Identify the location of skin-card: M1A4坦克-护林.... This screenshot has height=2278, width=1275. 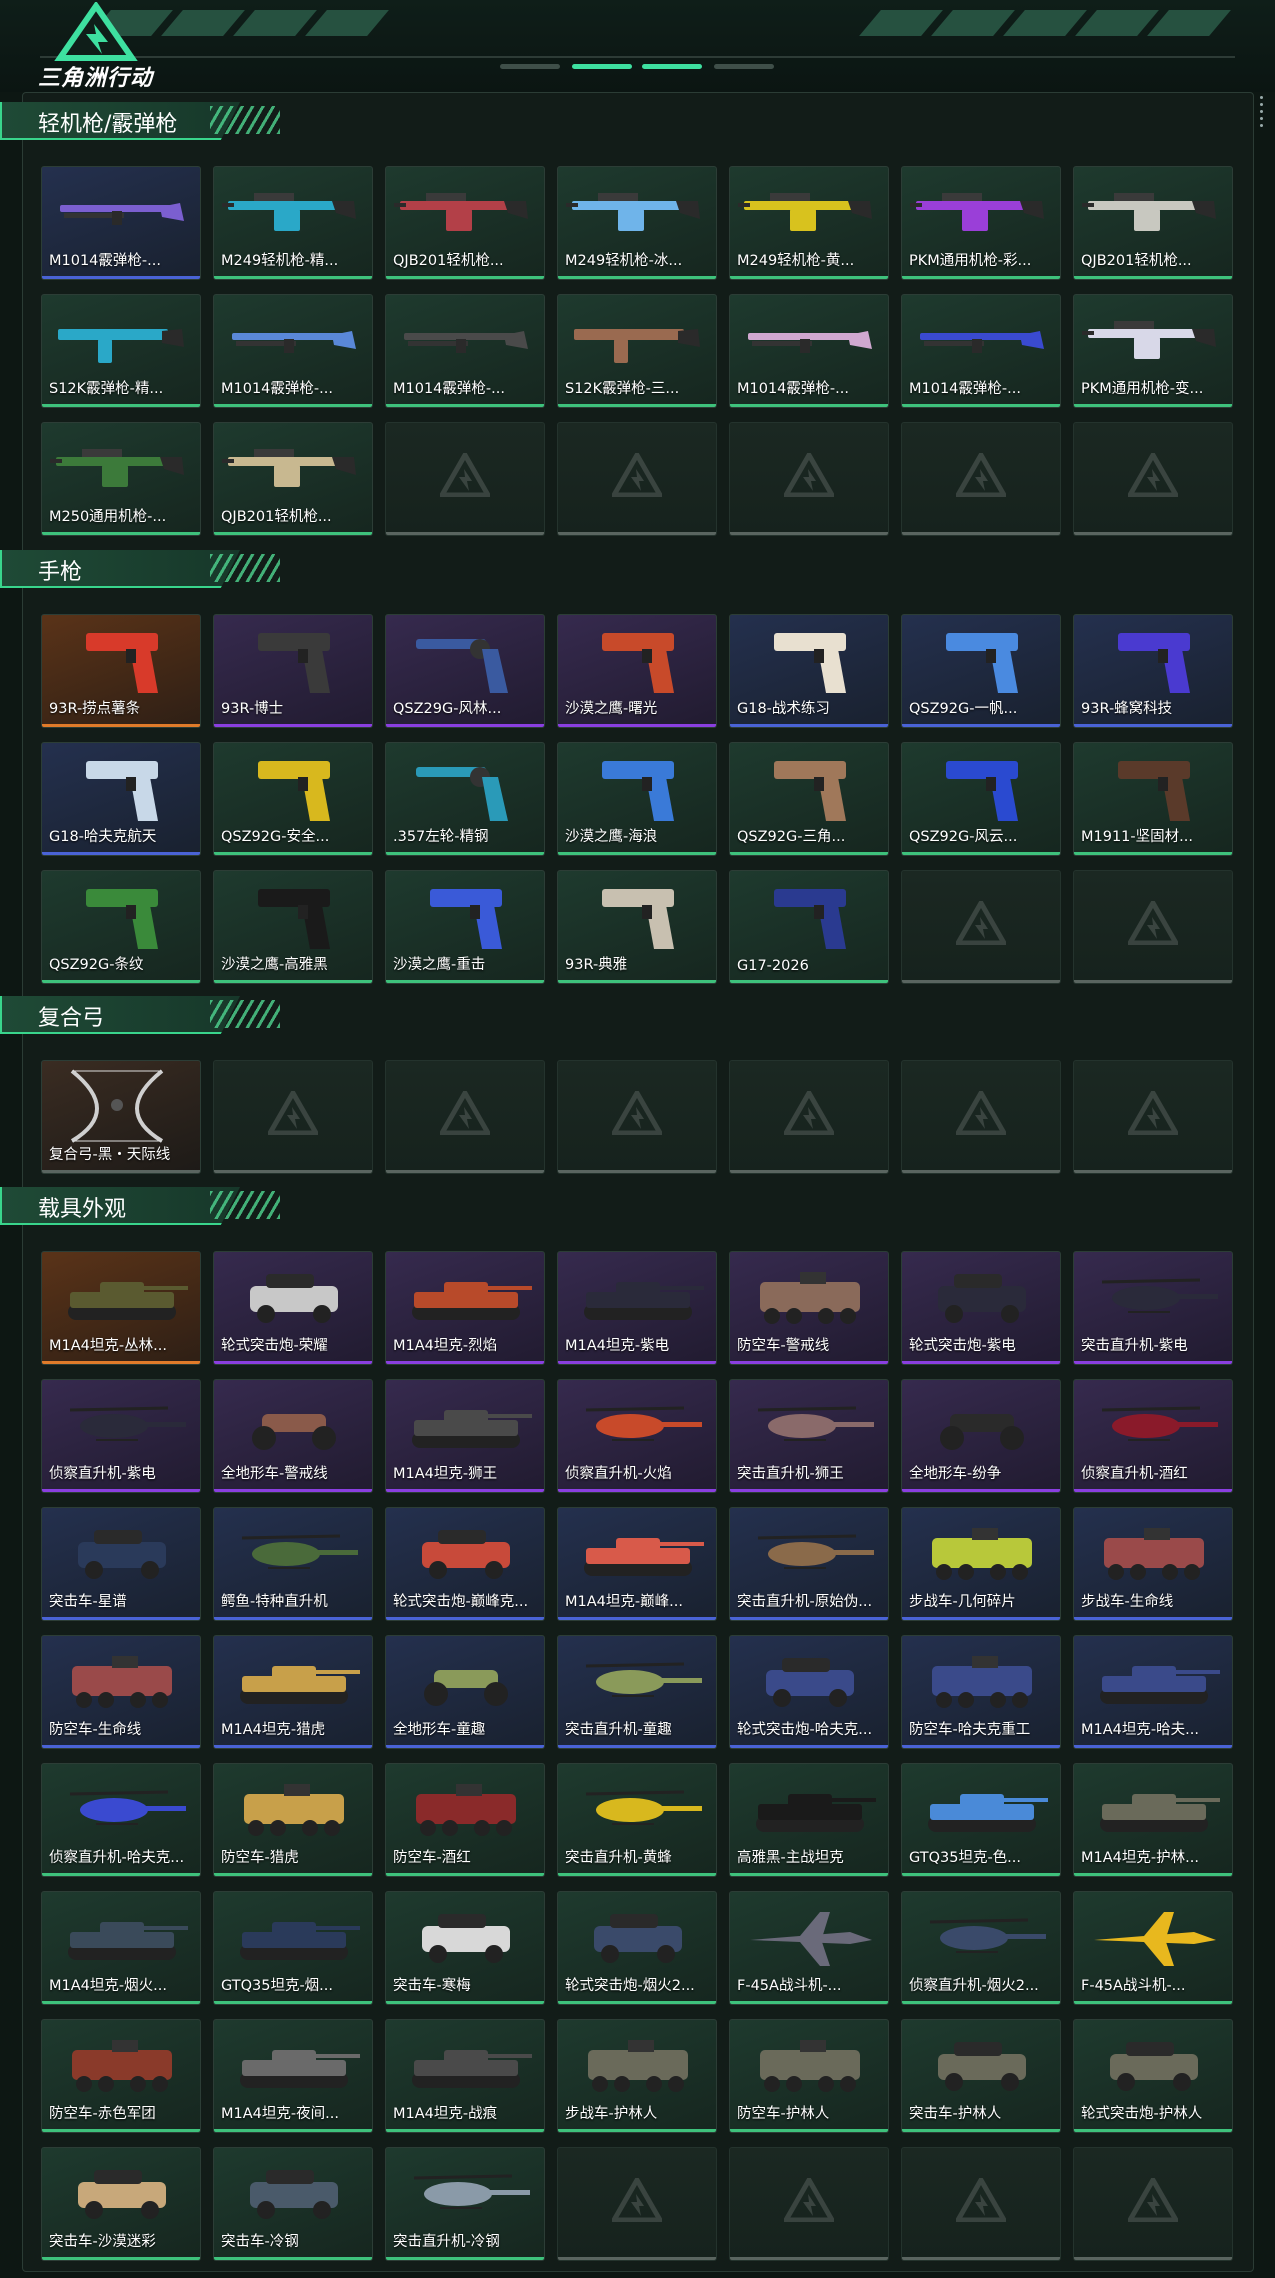
(1153, 1820).